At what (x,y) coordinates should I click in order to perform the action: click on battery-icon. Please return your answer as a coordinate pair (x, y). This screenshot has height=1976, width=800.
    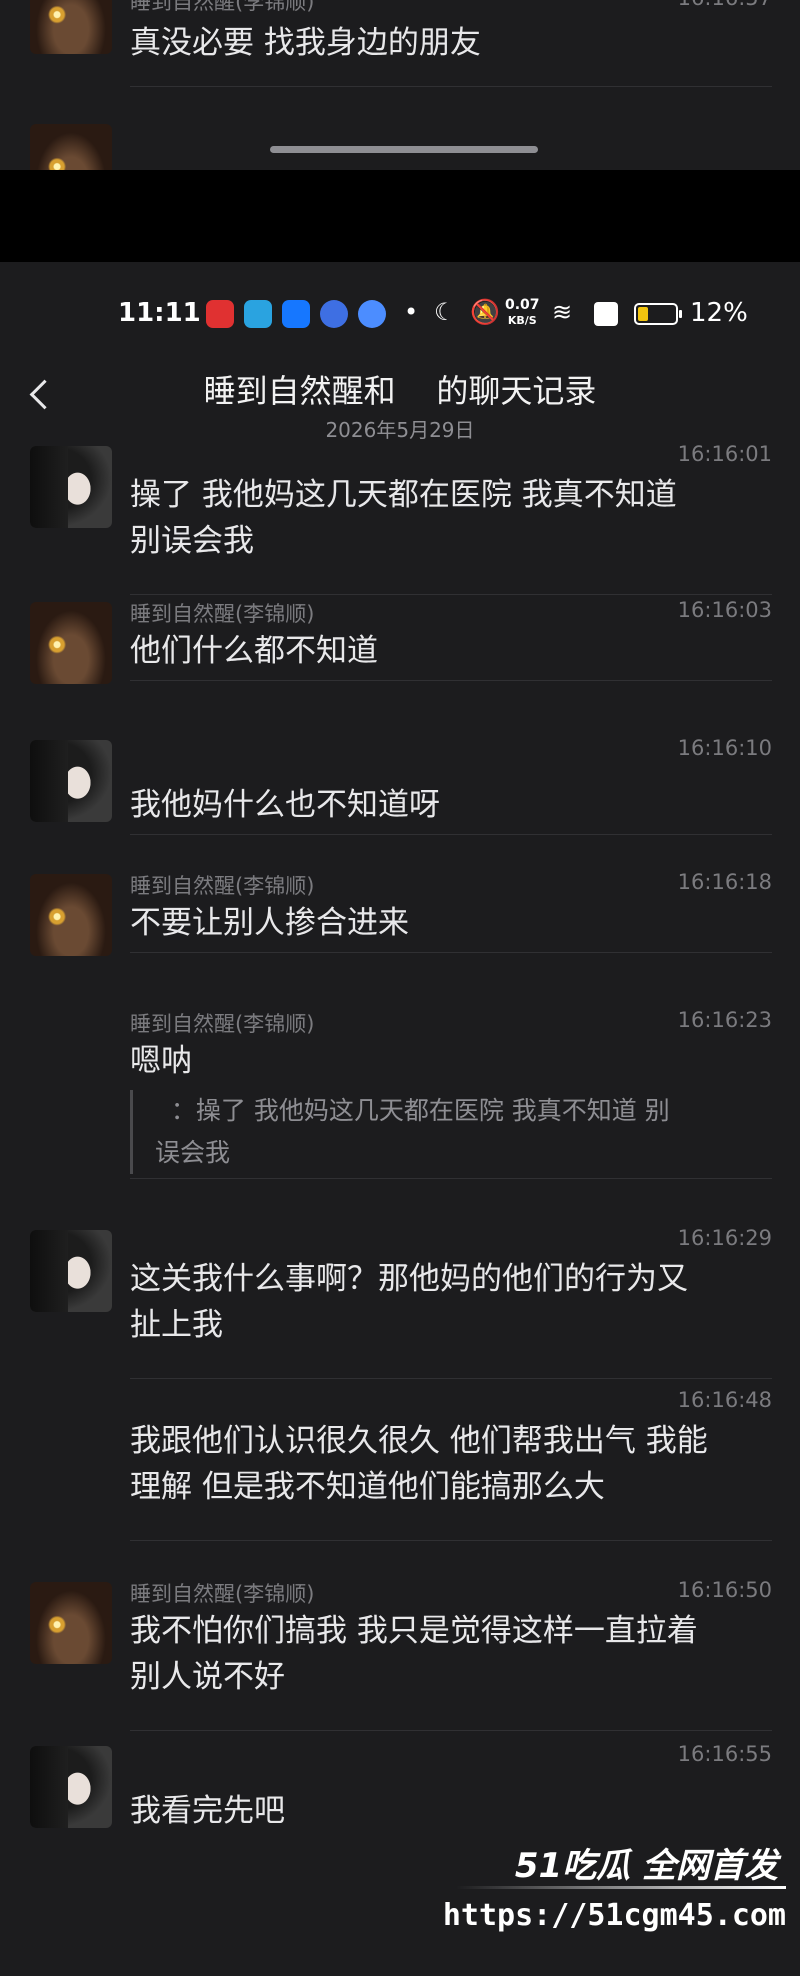
    Looking at the image, I should click on (658, 314).